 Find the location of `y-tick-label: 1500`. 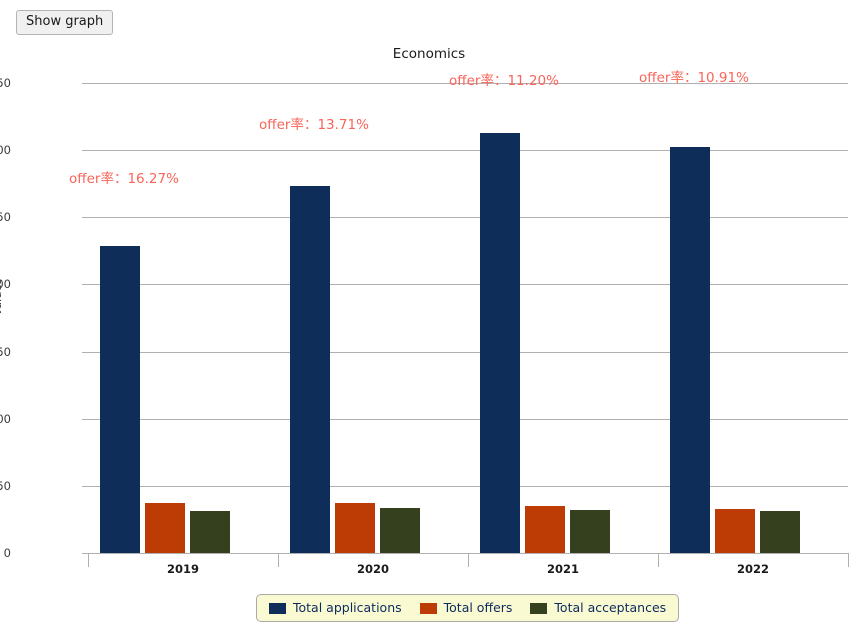

y-tick-label: 1500 is located at coordinates (5, 150).